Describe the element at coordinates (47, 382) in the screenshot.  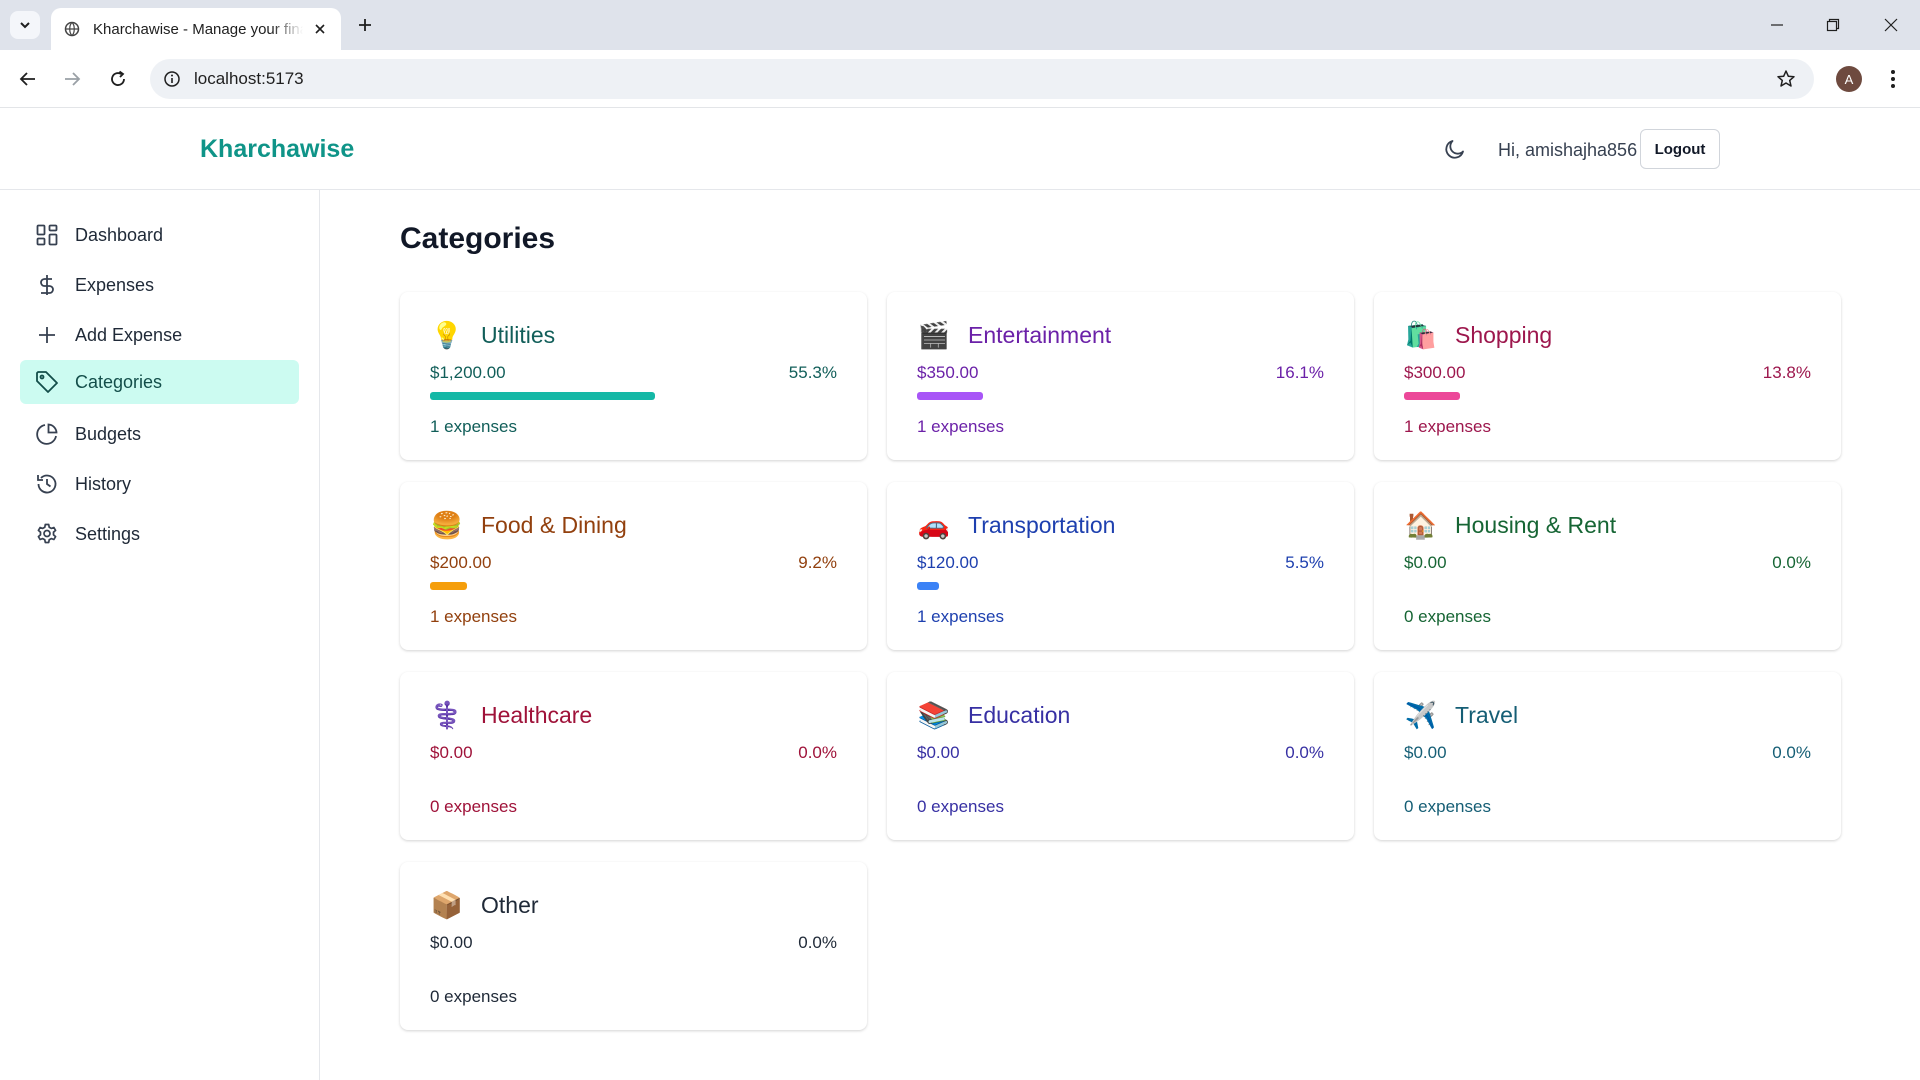
I see `tag-icon` at that location.